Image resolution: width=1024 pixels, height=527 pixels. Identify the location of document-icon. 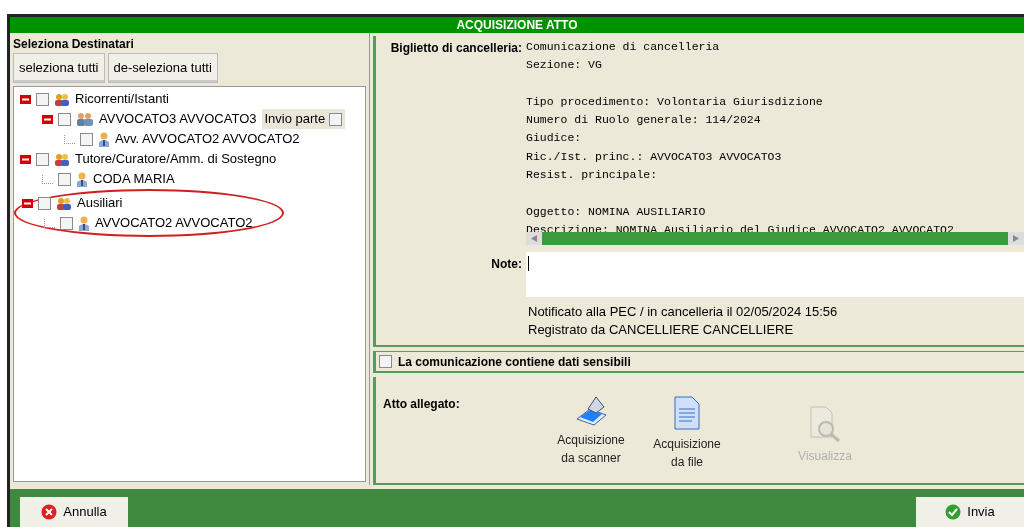
(687, 413).